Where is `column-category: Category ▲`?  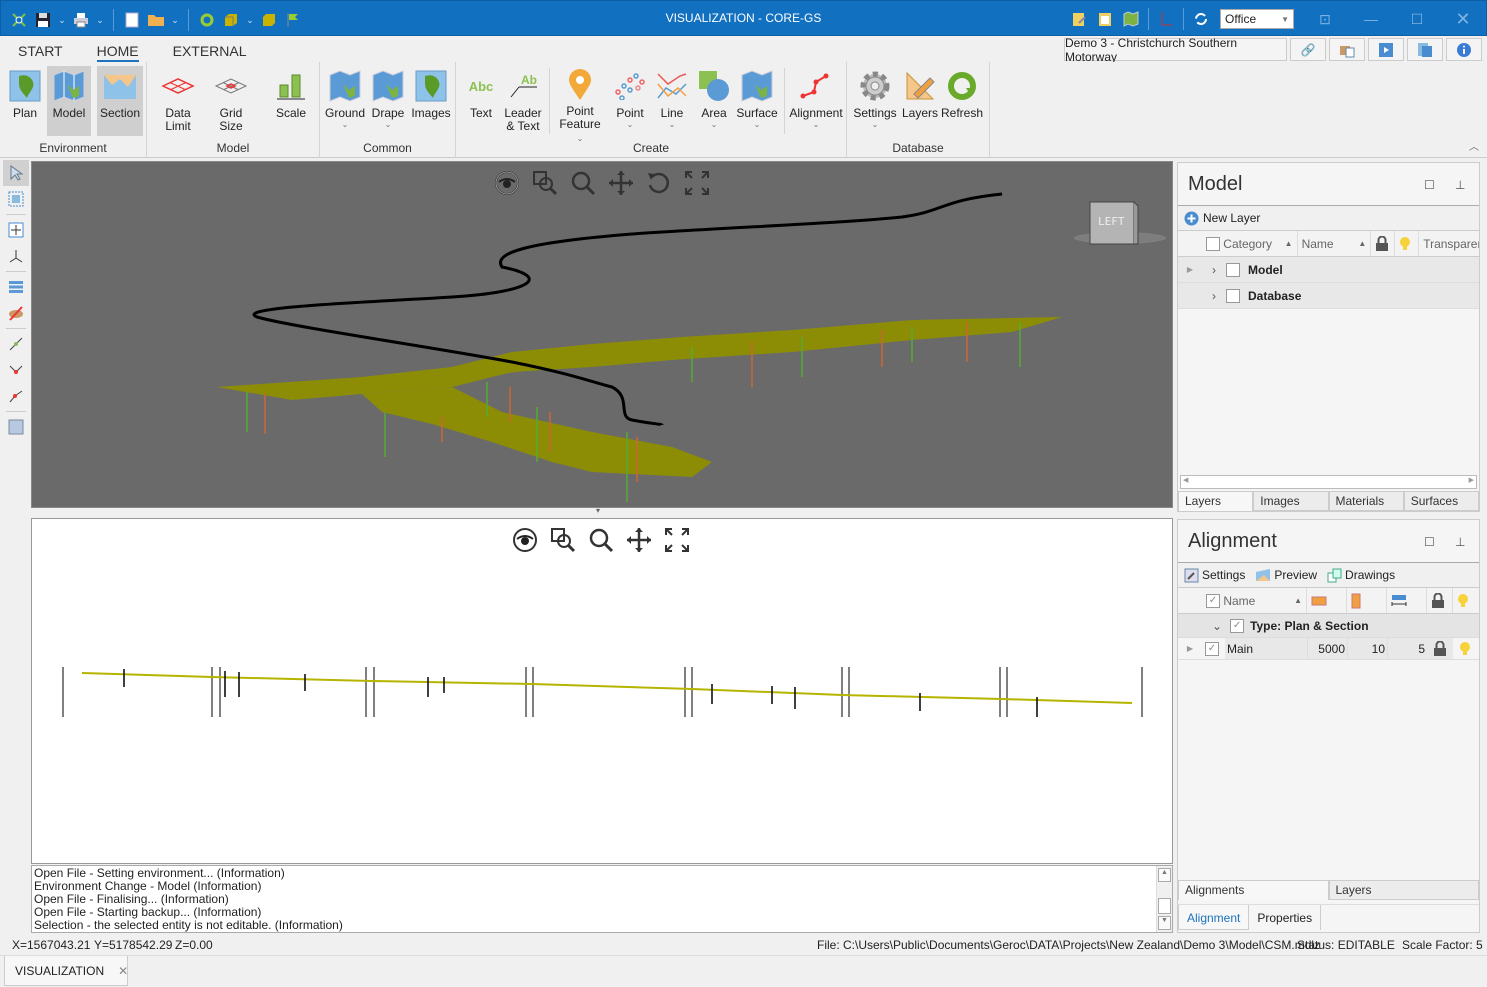
column-category: Category ▲ is located at coordinates (1250, 243).